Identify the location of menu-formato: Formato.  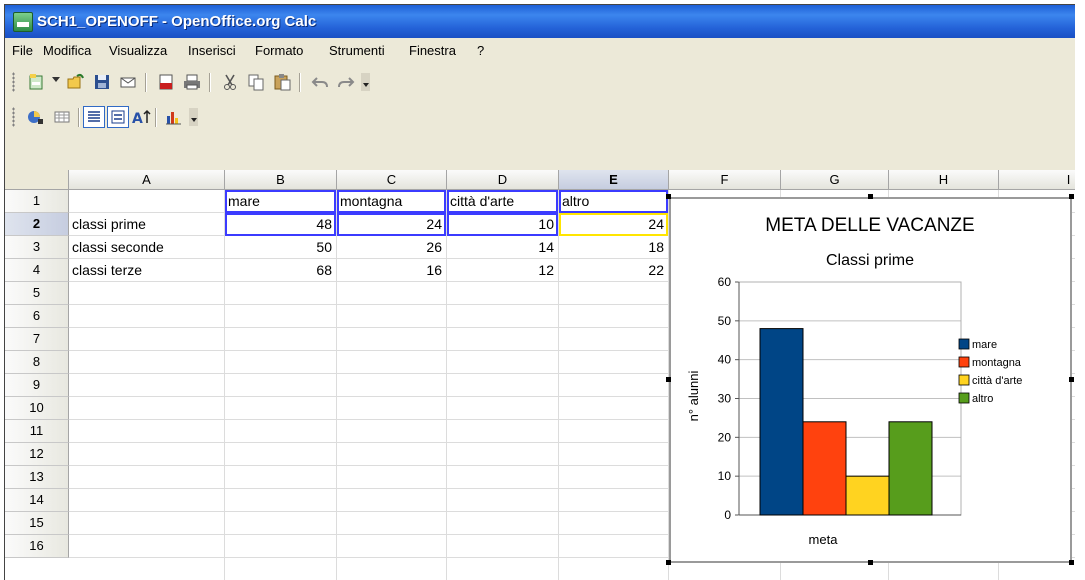
(279, 50).